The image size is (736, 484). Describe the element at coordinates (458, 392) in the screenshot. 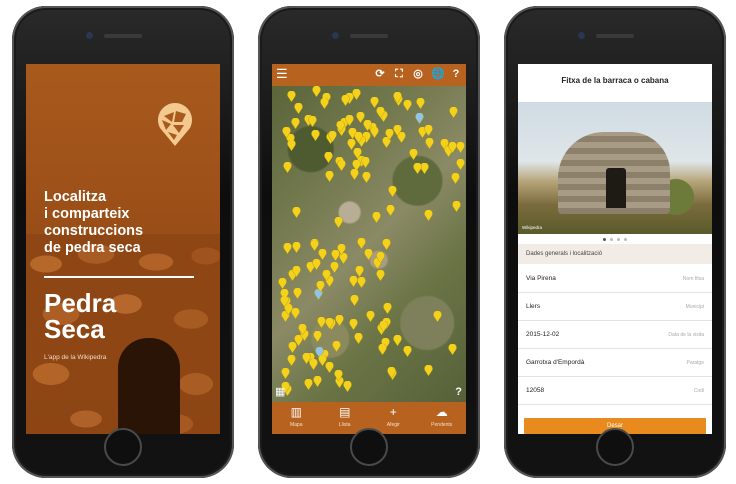

I see `pin-help-icon: ?` at that location.